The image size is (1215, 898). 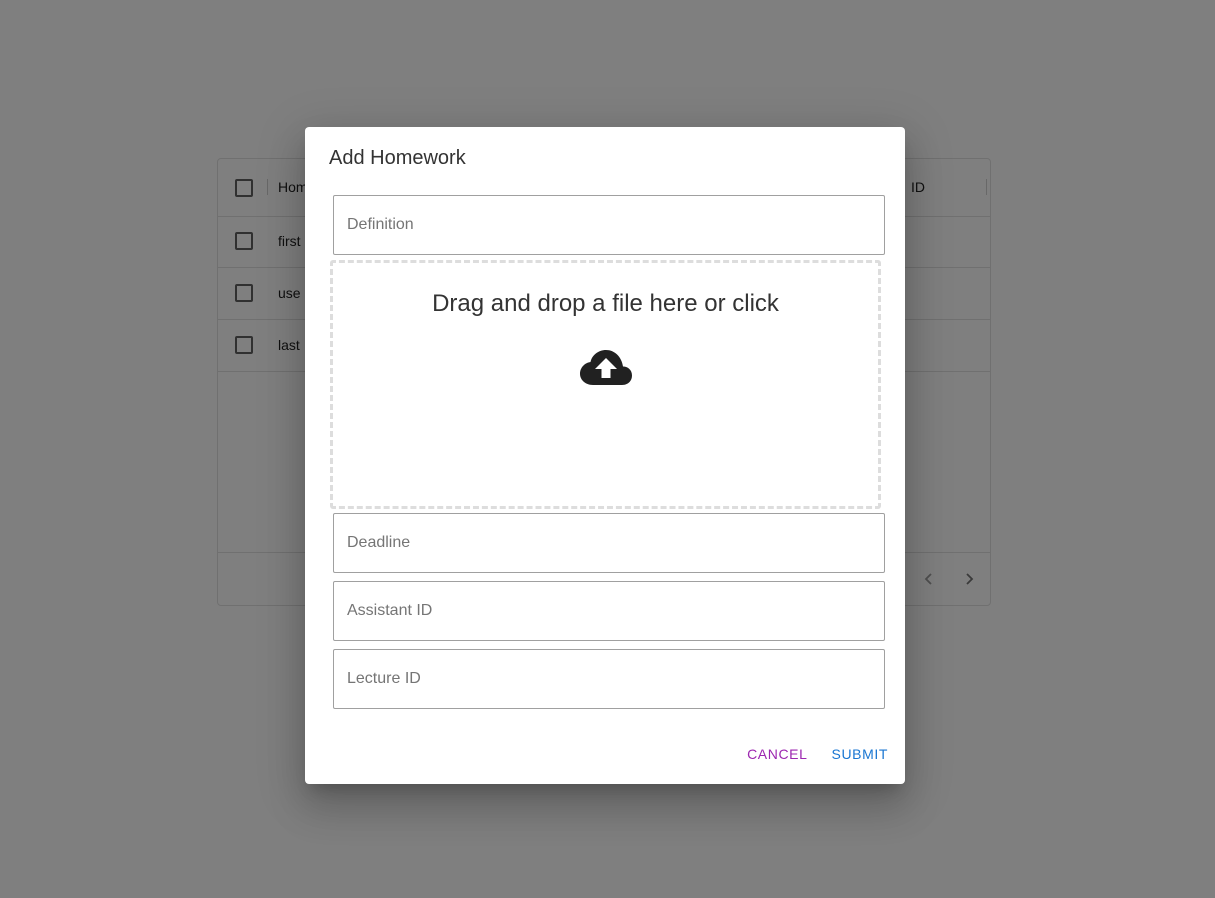 I want to click on file-dropzone: Drag and drop a file here or click, so click(x=605, y=384).